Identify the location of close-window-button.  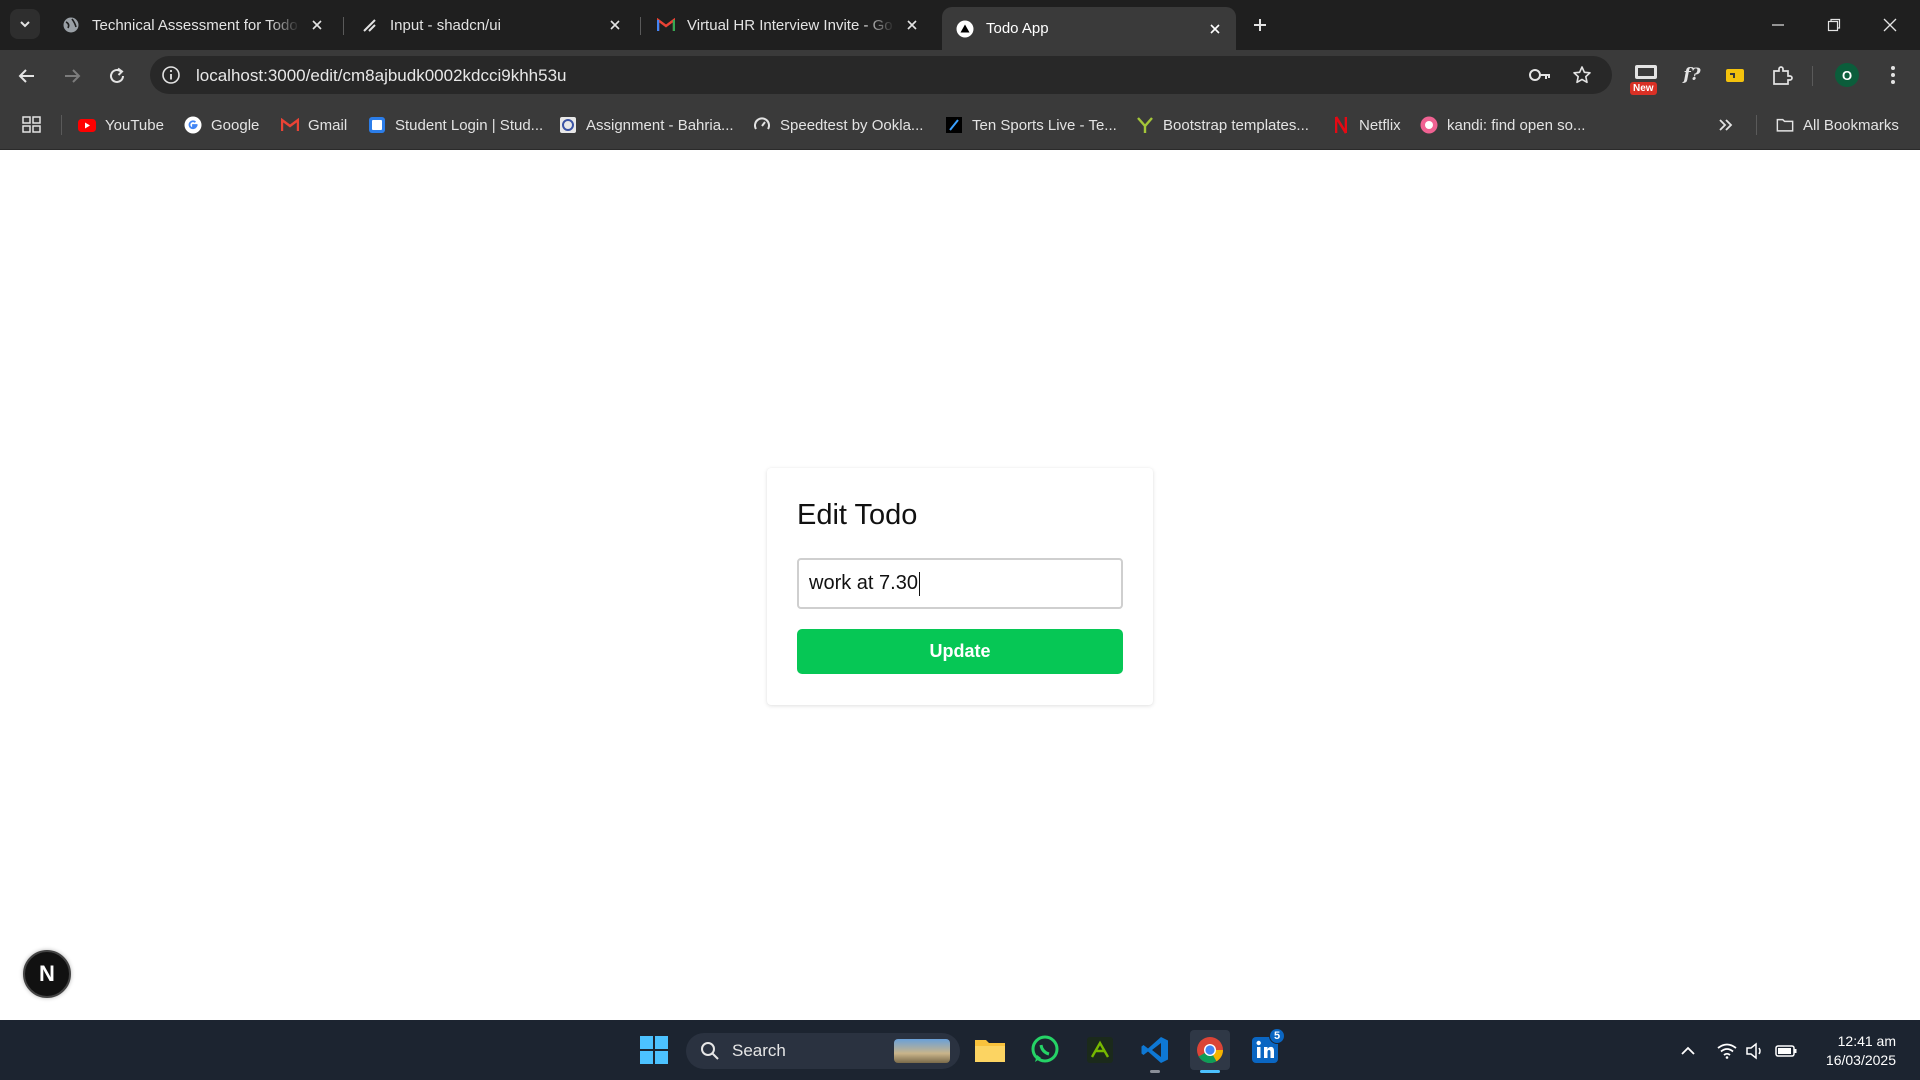
(1890, 25).